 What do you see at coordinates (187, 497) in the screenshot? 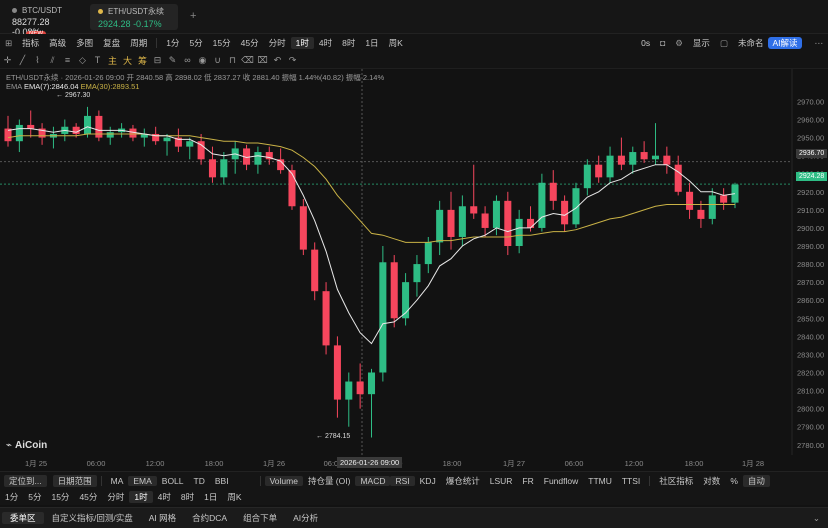
I see `period-8h: 8时` at bounding box center [187, 497].